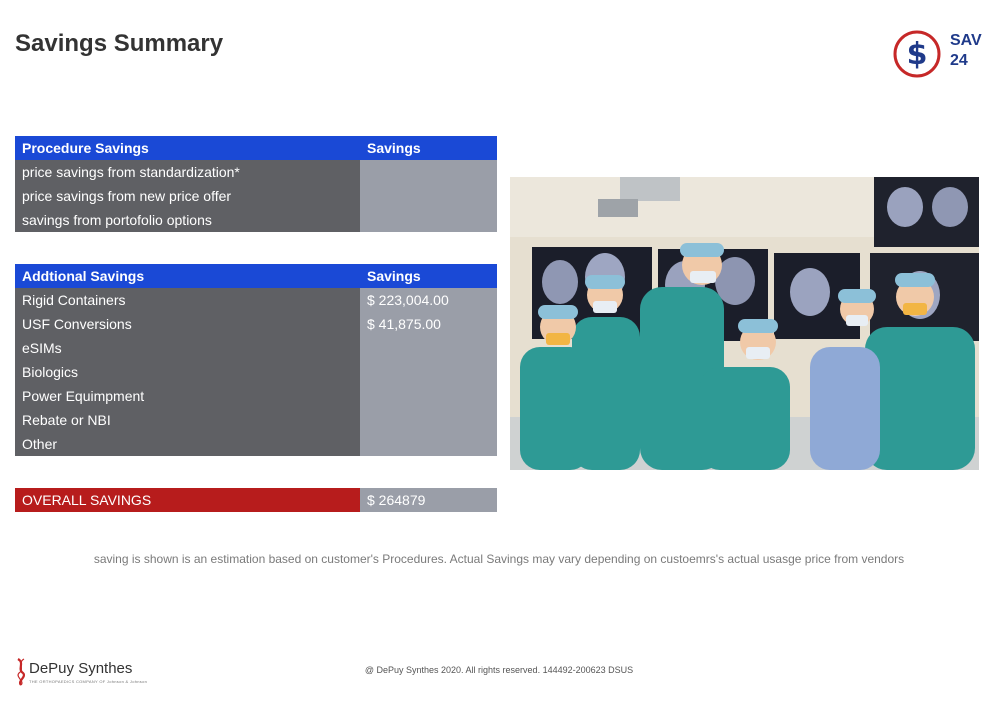 This screenshot has width=998, height=712. I want to click on row-value: $ 41,875.00, so click(404, 324).